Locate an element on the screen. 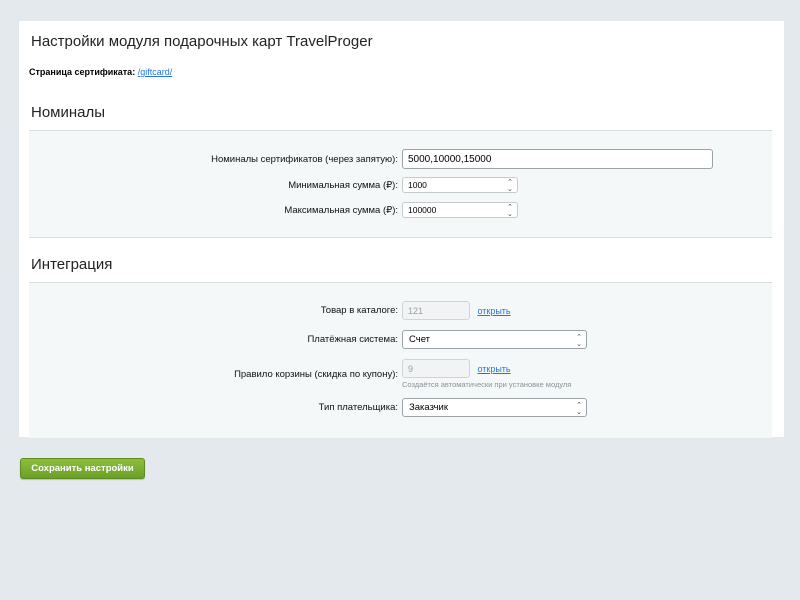 The height and width of the screenshot is (600, 800). payer-select: Заказчик ⌃ ⌃ is located at coordinates (494, 407).